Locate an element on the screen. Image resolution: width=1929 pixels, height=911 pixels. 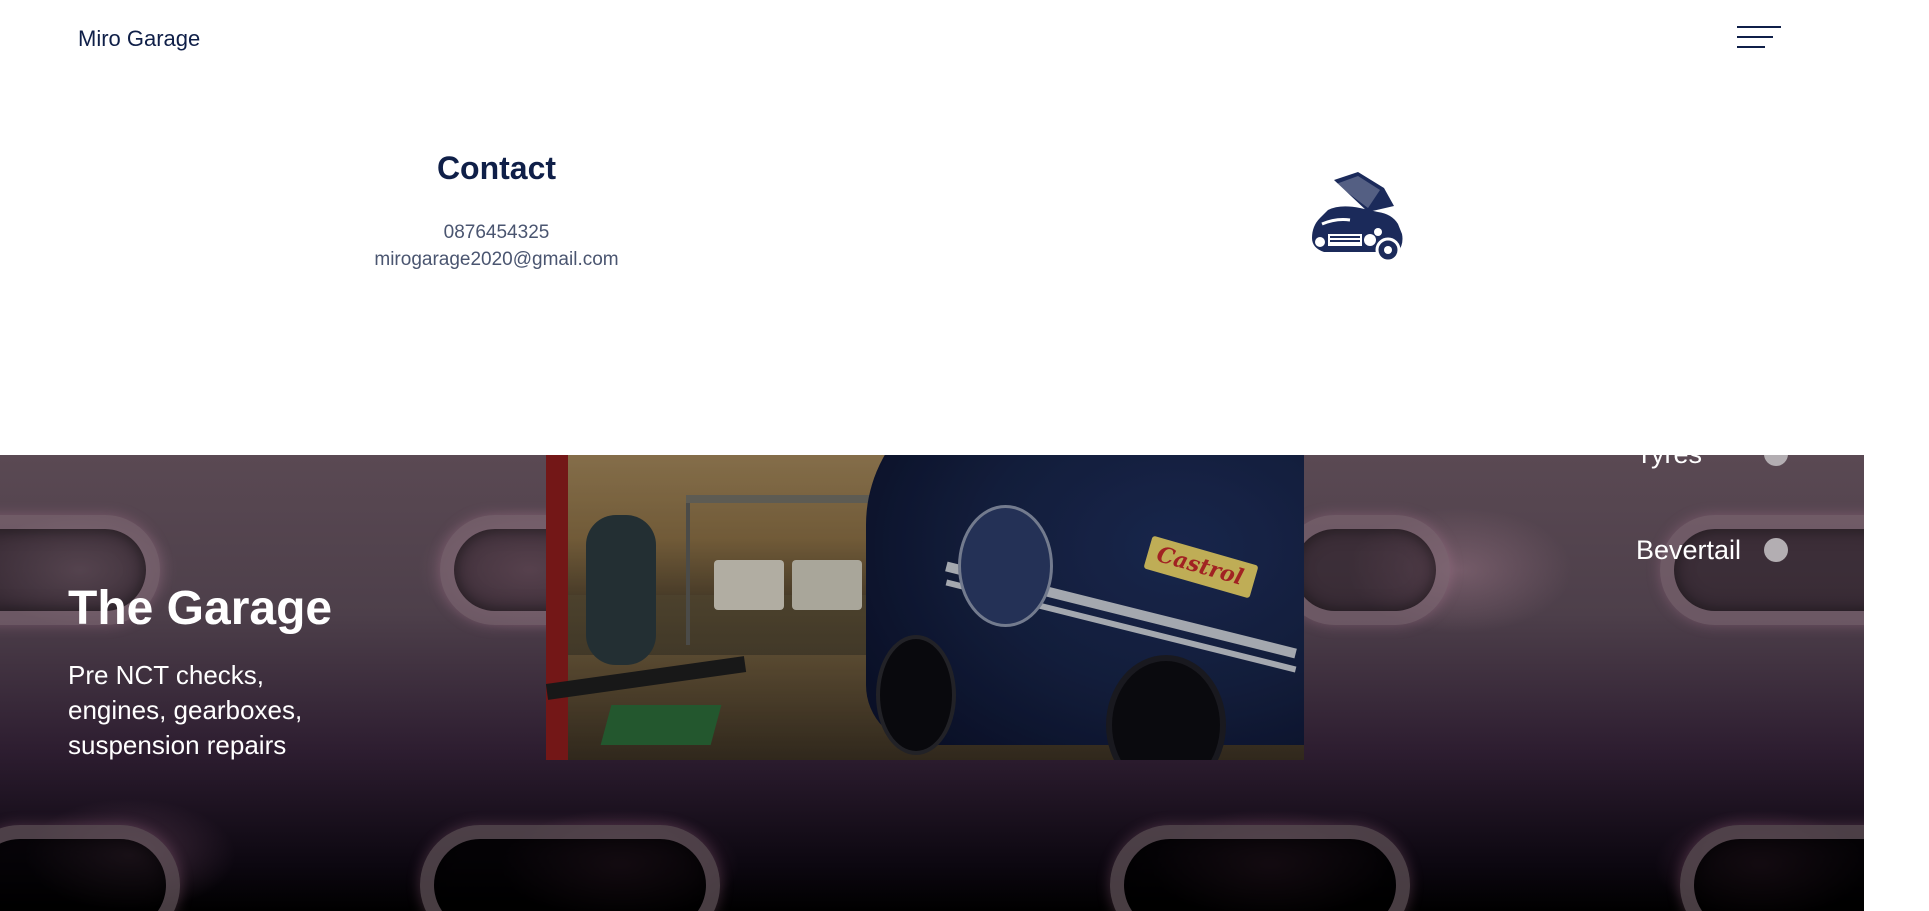
brand-name: Miro Garage is located at coordinates (139, 39).